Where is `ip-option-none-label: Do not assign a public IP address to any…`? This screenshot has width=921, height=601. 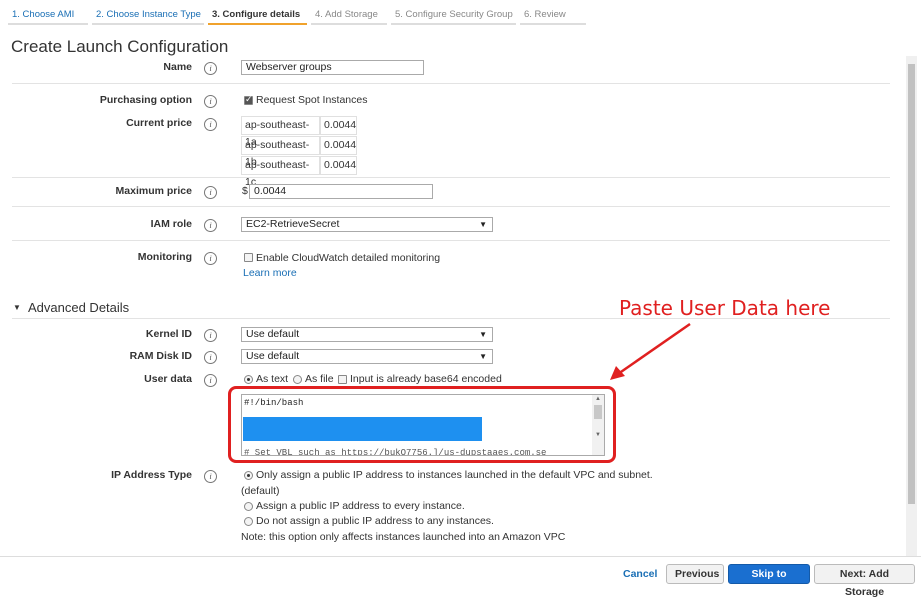
ip-option-none-label: Do not assign a public IP address to any… is located at coordinates (375, 521).